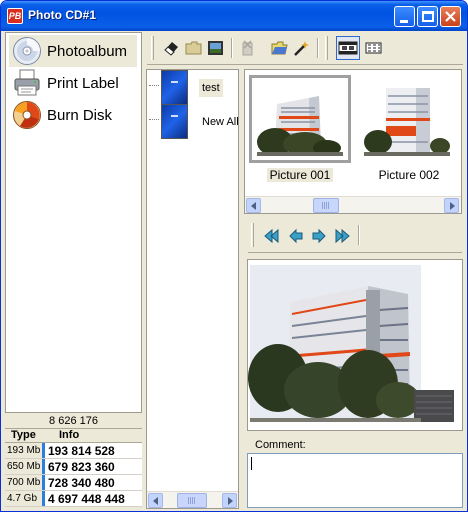  I want to click on info-column-header: Info, so click(69, 435).